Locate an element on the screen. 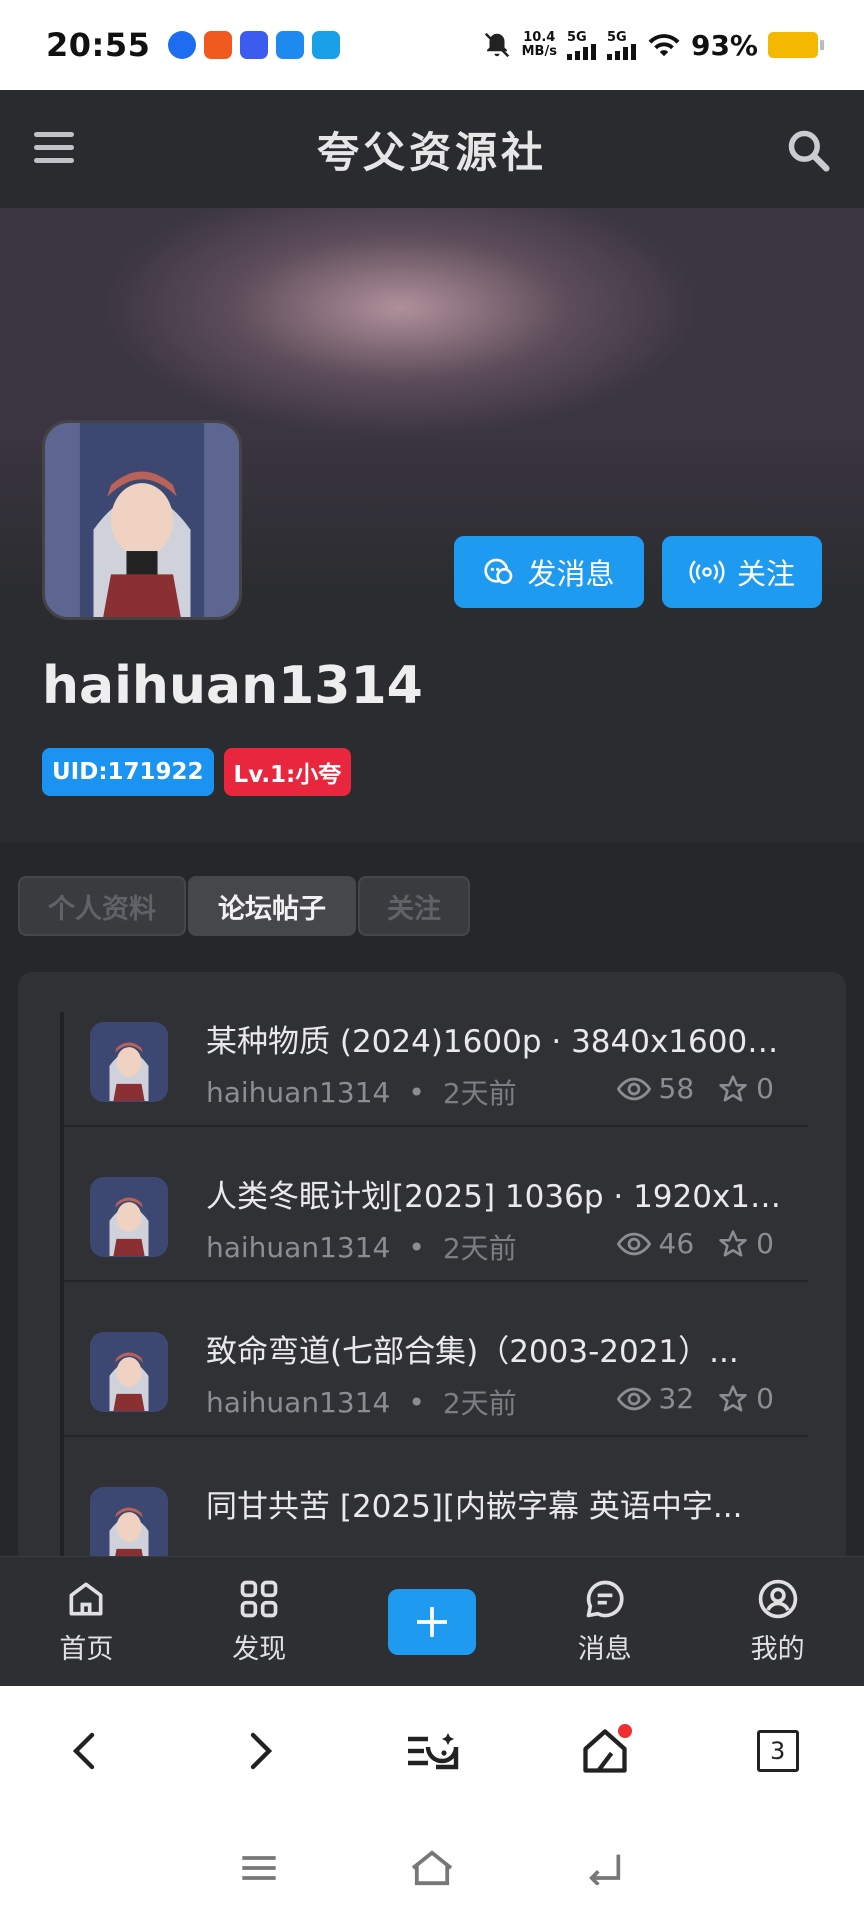  notification-icons is located at coordinates (254, 45).